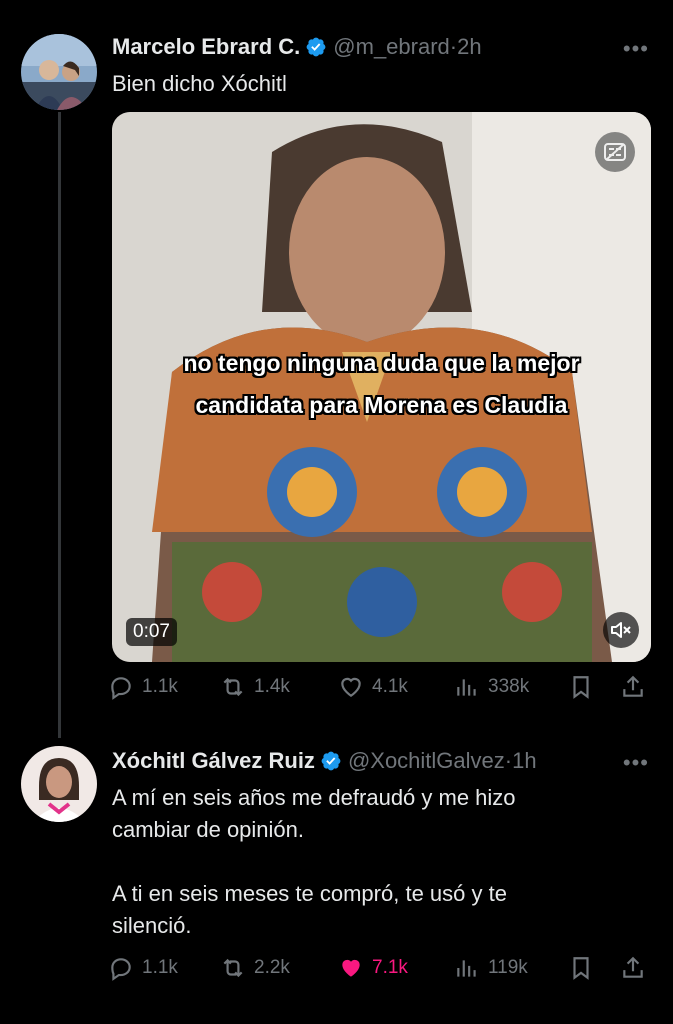  I want to click on tweet-2-actions: 1.1k 2.2k 7.1k 119k, so click(378, 971).